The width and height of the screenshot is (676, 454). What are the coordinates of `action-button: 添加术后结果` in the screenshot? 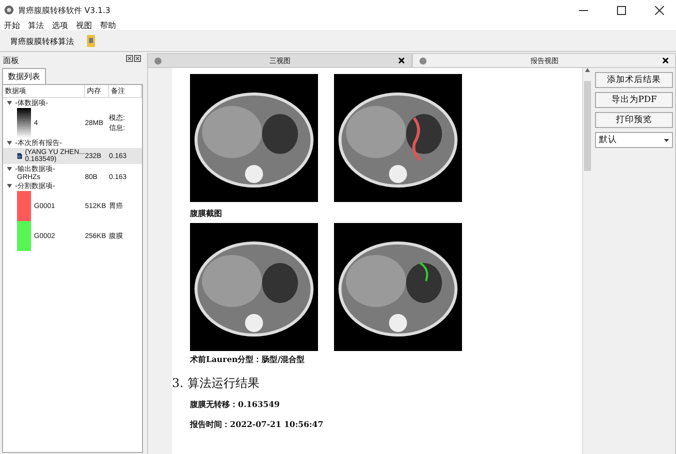 It's located at (634, 80).